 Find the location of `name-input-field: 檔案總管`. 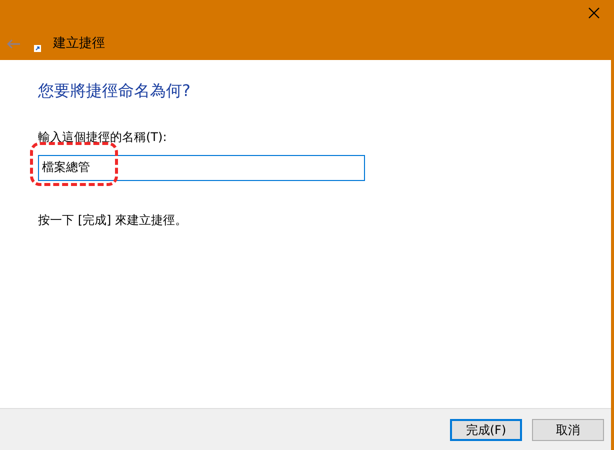

name-input-field: 檔案總管 is located at coordinates (201, 167).